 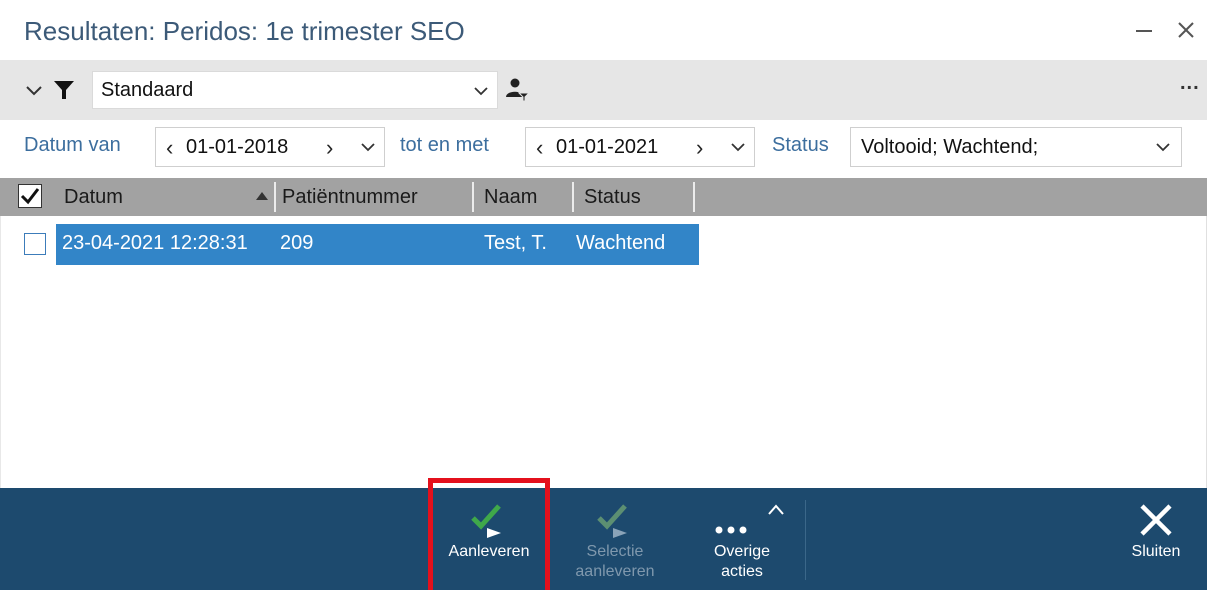 I want to click on status-select: Voltooid; Wachtend;, so click(x=1016, y=147).